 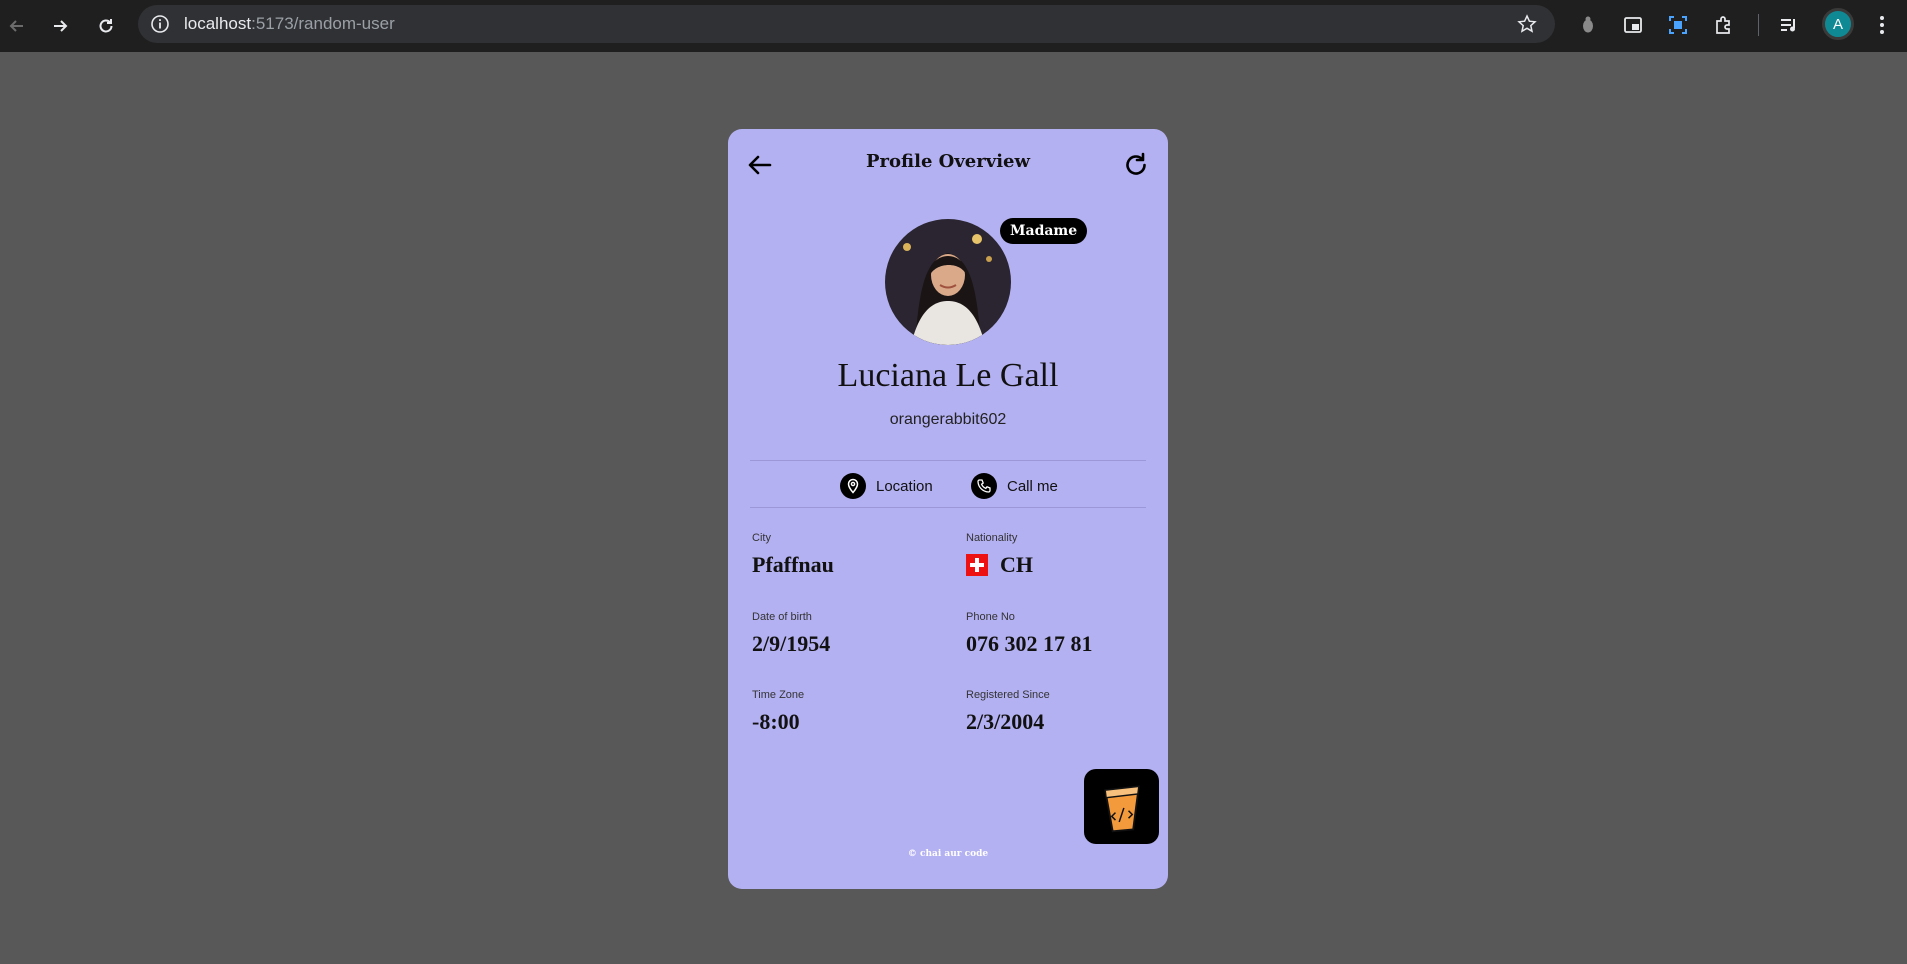 I want to click on registered-value: 2/3/2004, so click(x=1005, y=721).